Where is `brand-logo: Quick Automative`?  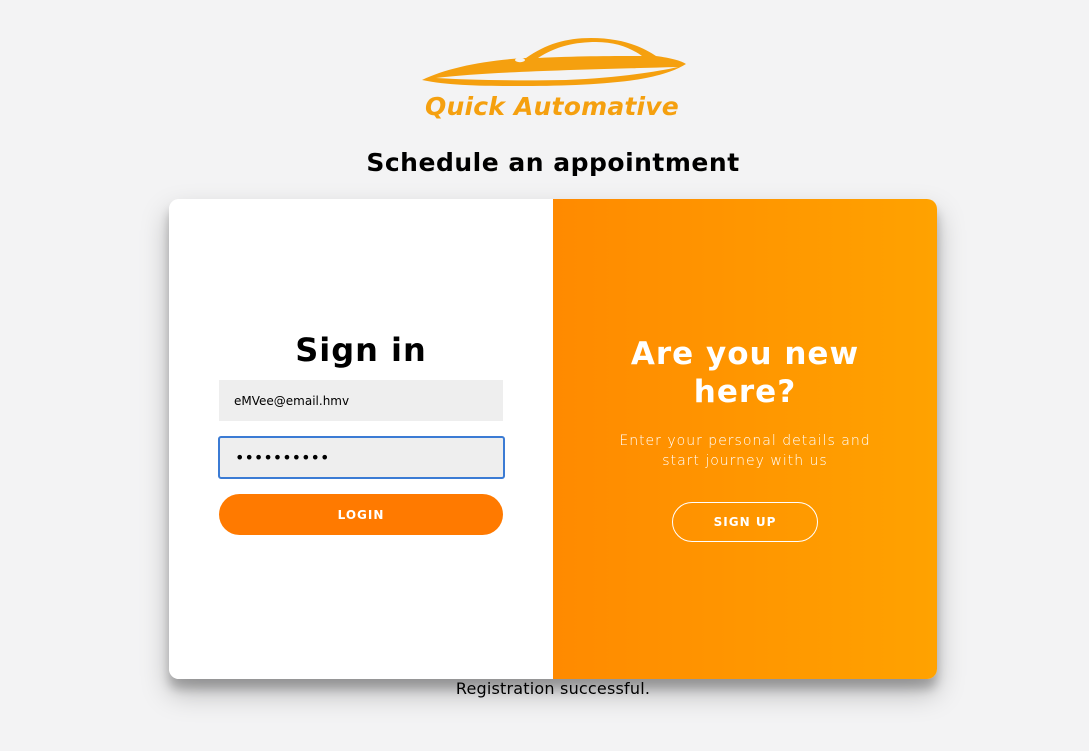 brand-logo: Quick Automative is located at coordinates (552, 80).